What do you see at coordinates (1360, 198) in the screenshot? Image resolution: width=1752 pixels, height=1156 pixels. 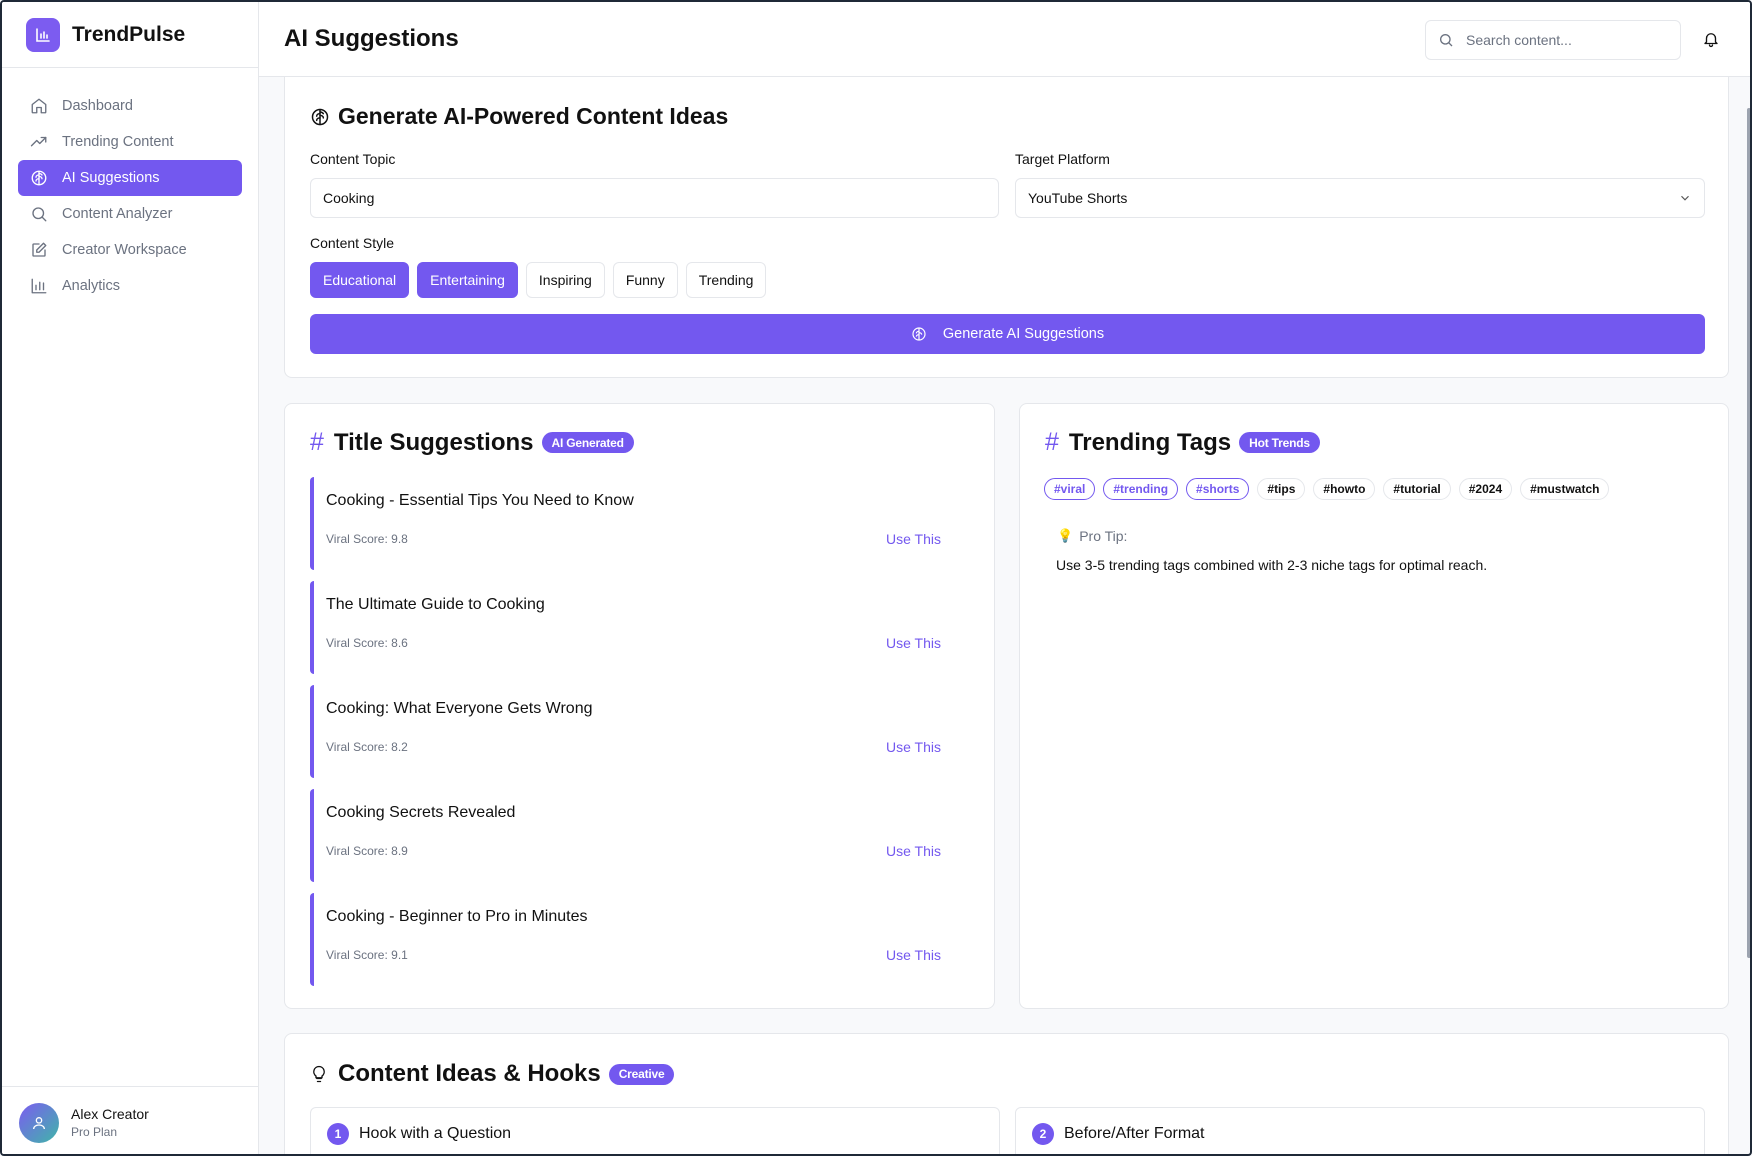 I see `platform-select: YouTube Shorts` at bounding box center [1360, 198].